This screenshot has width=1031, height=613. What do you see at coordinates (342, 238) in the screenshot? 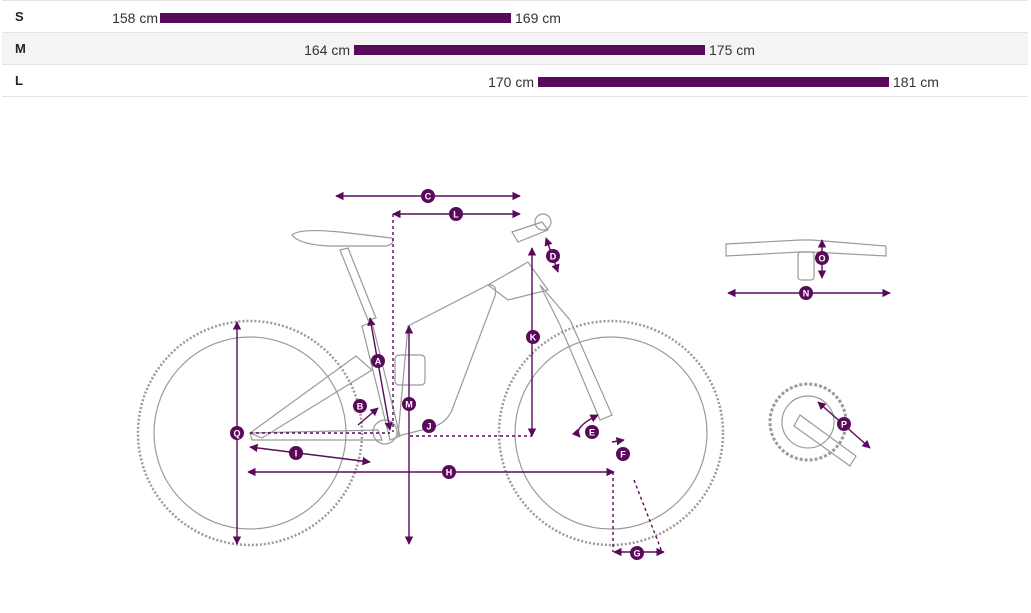
I see `saddle` at bounding box center [342, 238].